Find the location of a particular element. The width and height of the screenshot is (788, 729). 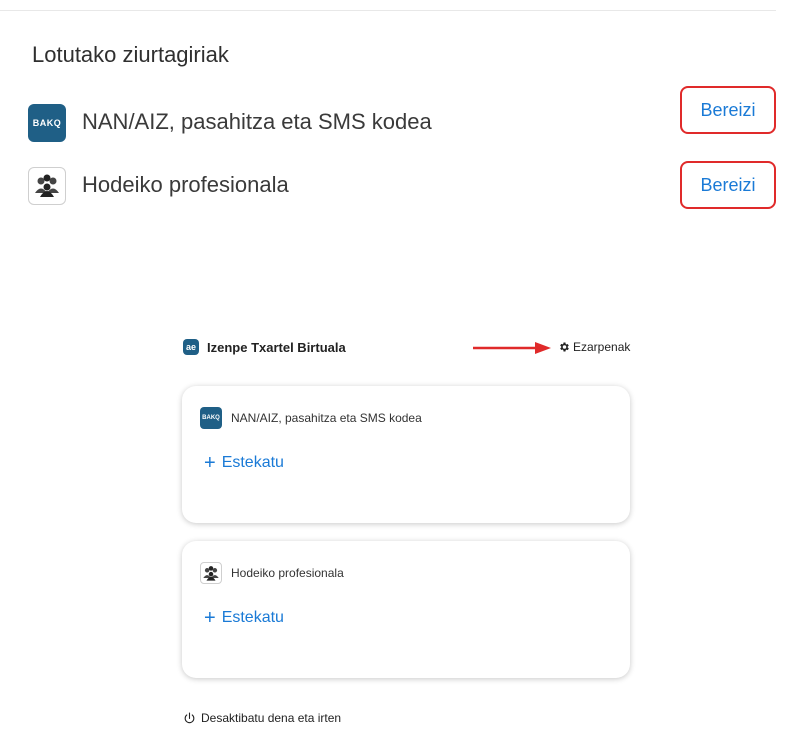

card-label: NAN/AIZ, pasahitza eta SMS kodea is located at coordinates (326, 418).